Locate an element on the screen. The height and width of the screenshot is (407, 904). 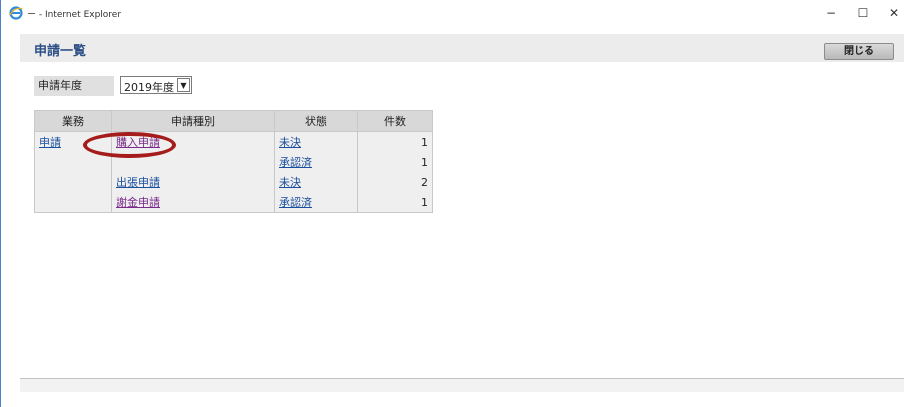
table-header-row: 業務 申請種別 状態 件数 is located at coordinates (233, 121).